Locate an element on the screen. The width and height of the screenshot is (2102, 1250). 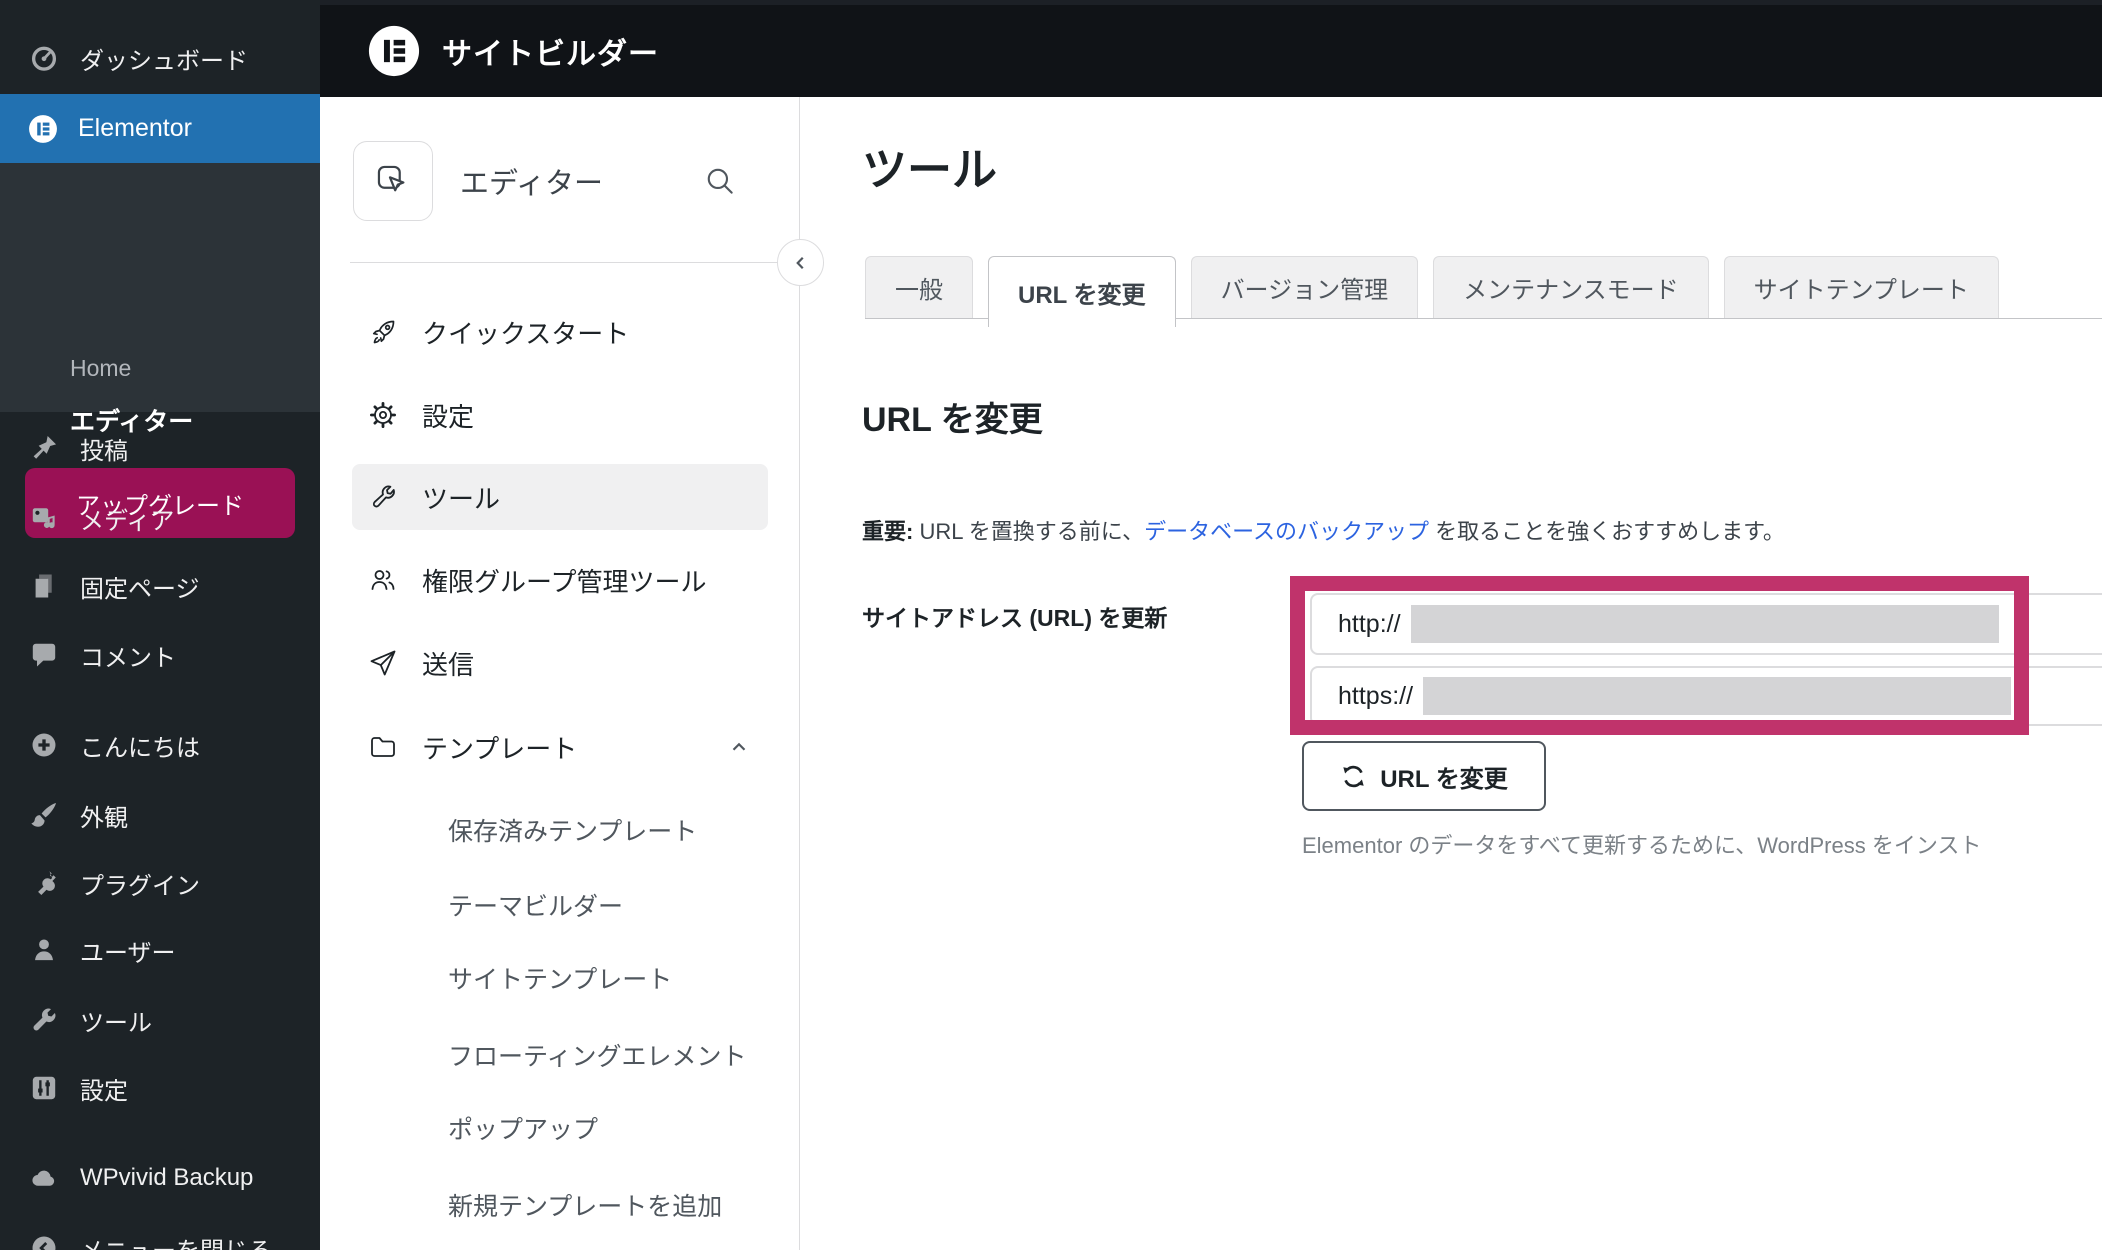
https-url-input: https:// is located at coordinates (1706, 696).